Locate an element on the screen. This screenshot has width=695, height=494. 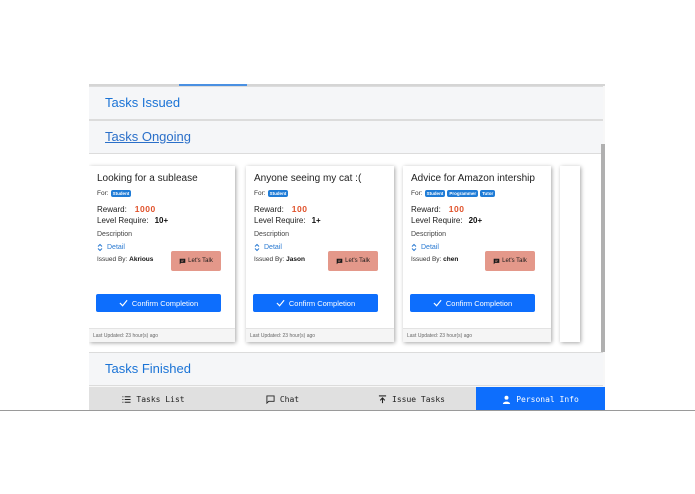
issued-by-row: Issued By: chen is located at coordinates (434, 259).